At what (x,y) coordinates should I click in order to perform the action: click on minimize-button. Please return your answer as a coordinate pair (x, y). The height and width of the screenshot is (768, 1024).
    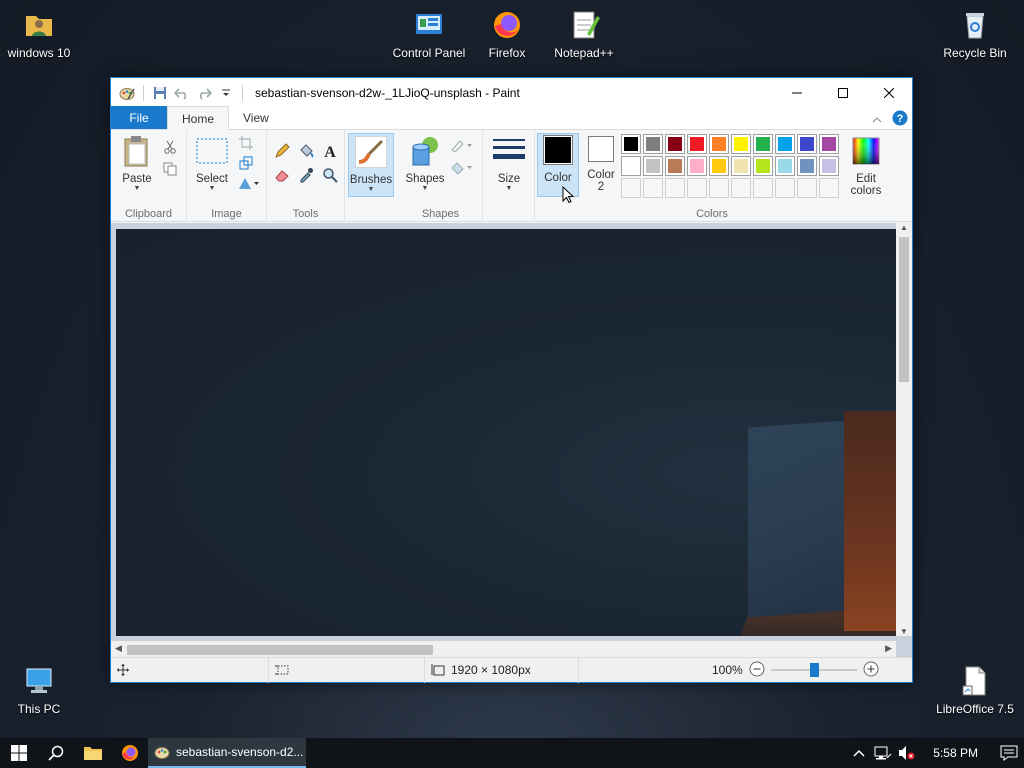
    Looking at the image, I should click on (797, 92).